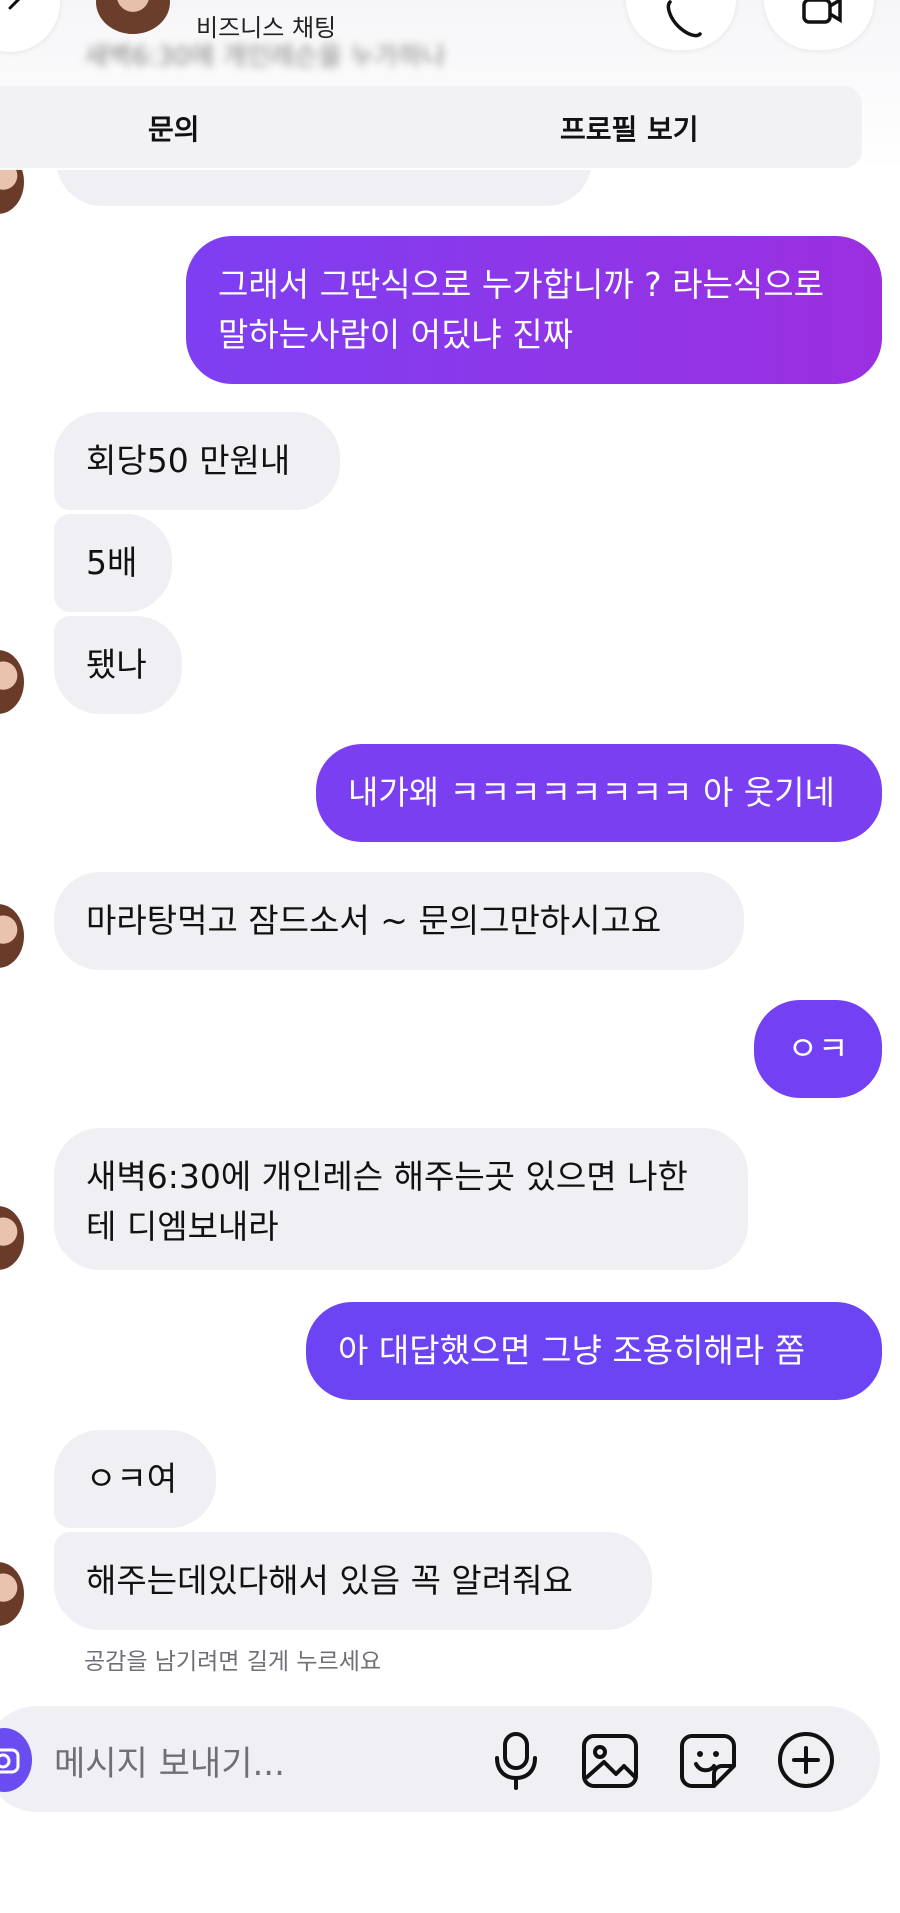 This screenshot has height=1913, width=900. I want to click on incoming-message: 회당50 만원내, so click(197, 461).